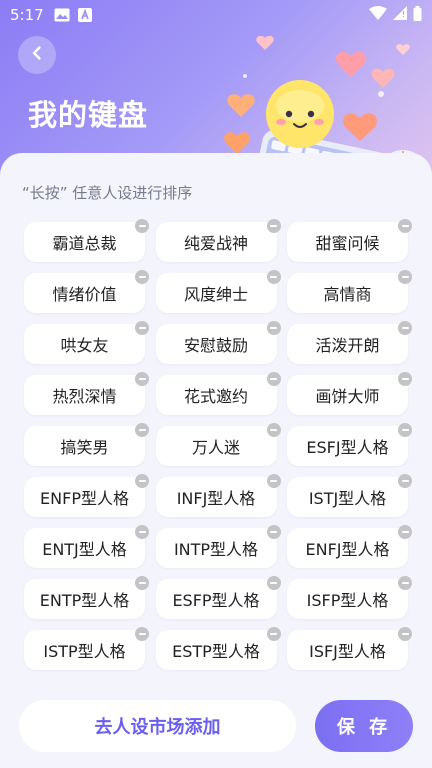 This screenshot has width=432, height=768. Describe the element at coordinates (84, 447) in the screenshot. I see `persona-label: 搞笑男` at that location.